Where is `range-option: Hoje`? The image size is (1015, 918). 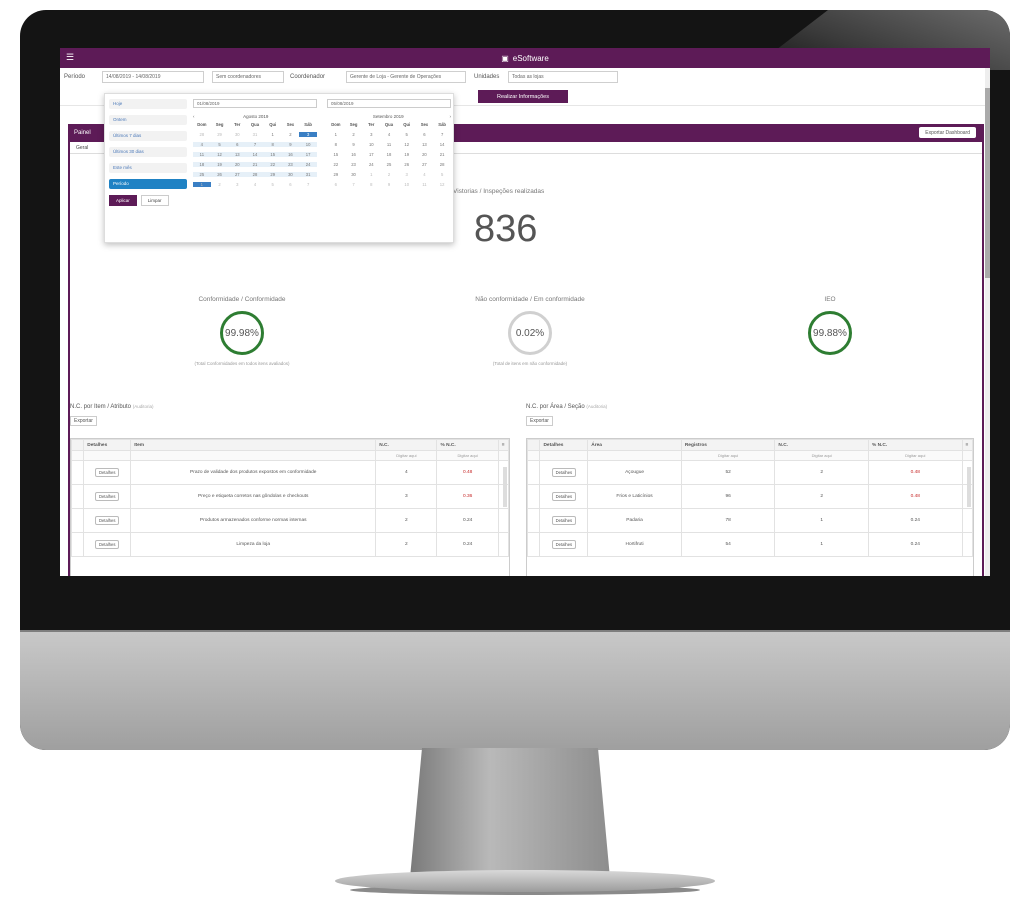 range-option: Hoje is located at coordinates (148, 104).